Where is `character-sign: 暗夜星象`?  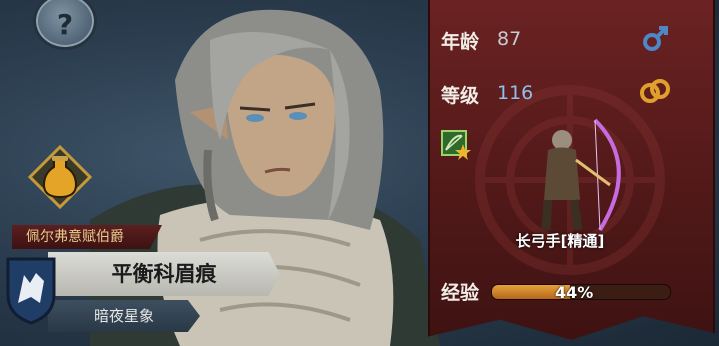
character-sign: 暗夜星象 is located at coordinates (124, 316).